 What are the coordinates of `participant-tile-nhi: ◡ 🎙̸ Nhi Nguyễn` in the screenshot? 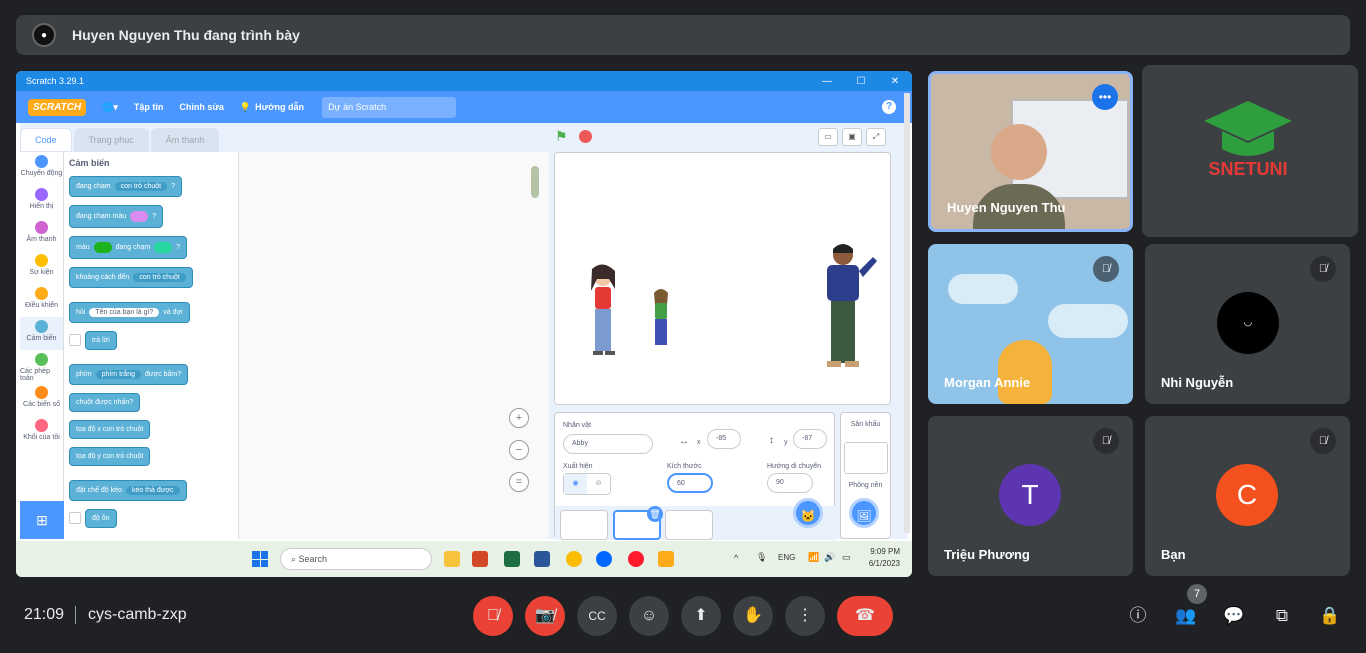 It's located at (1247, 324).